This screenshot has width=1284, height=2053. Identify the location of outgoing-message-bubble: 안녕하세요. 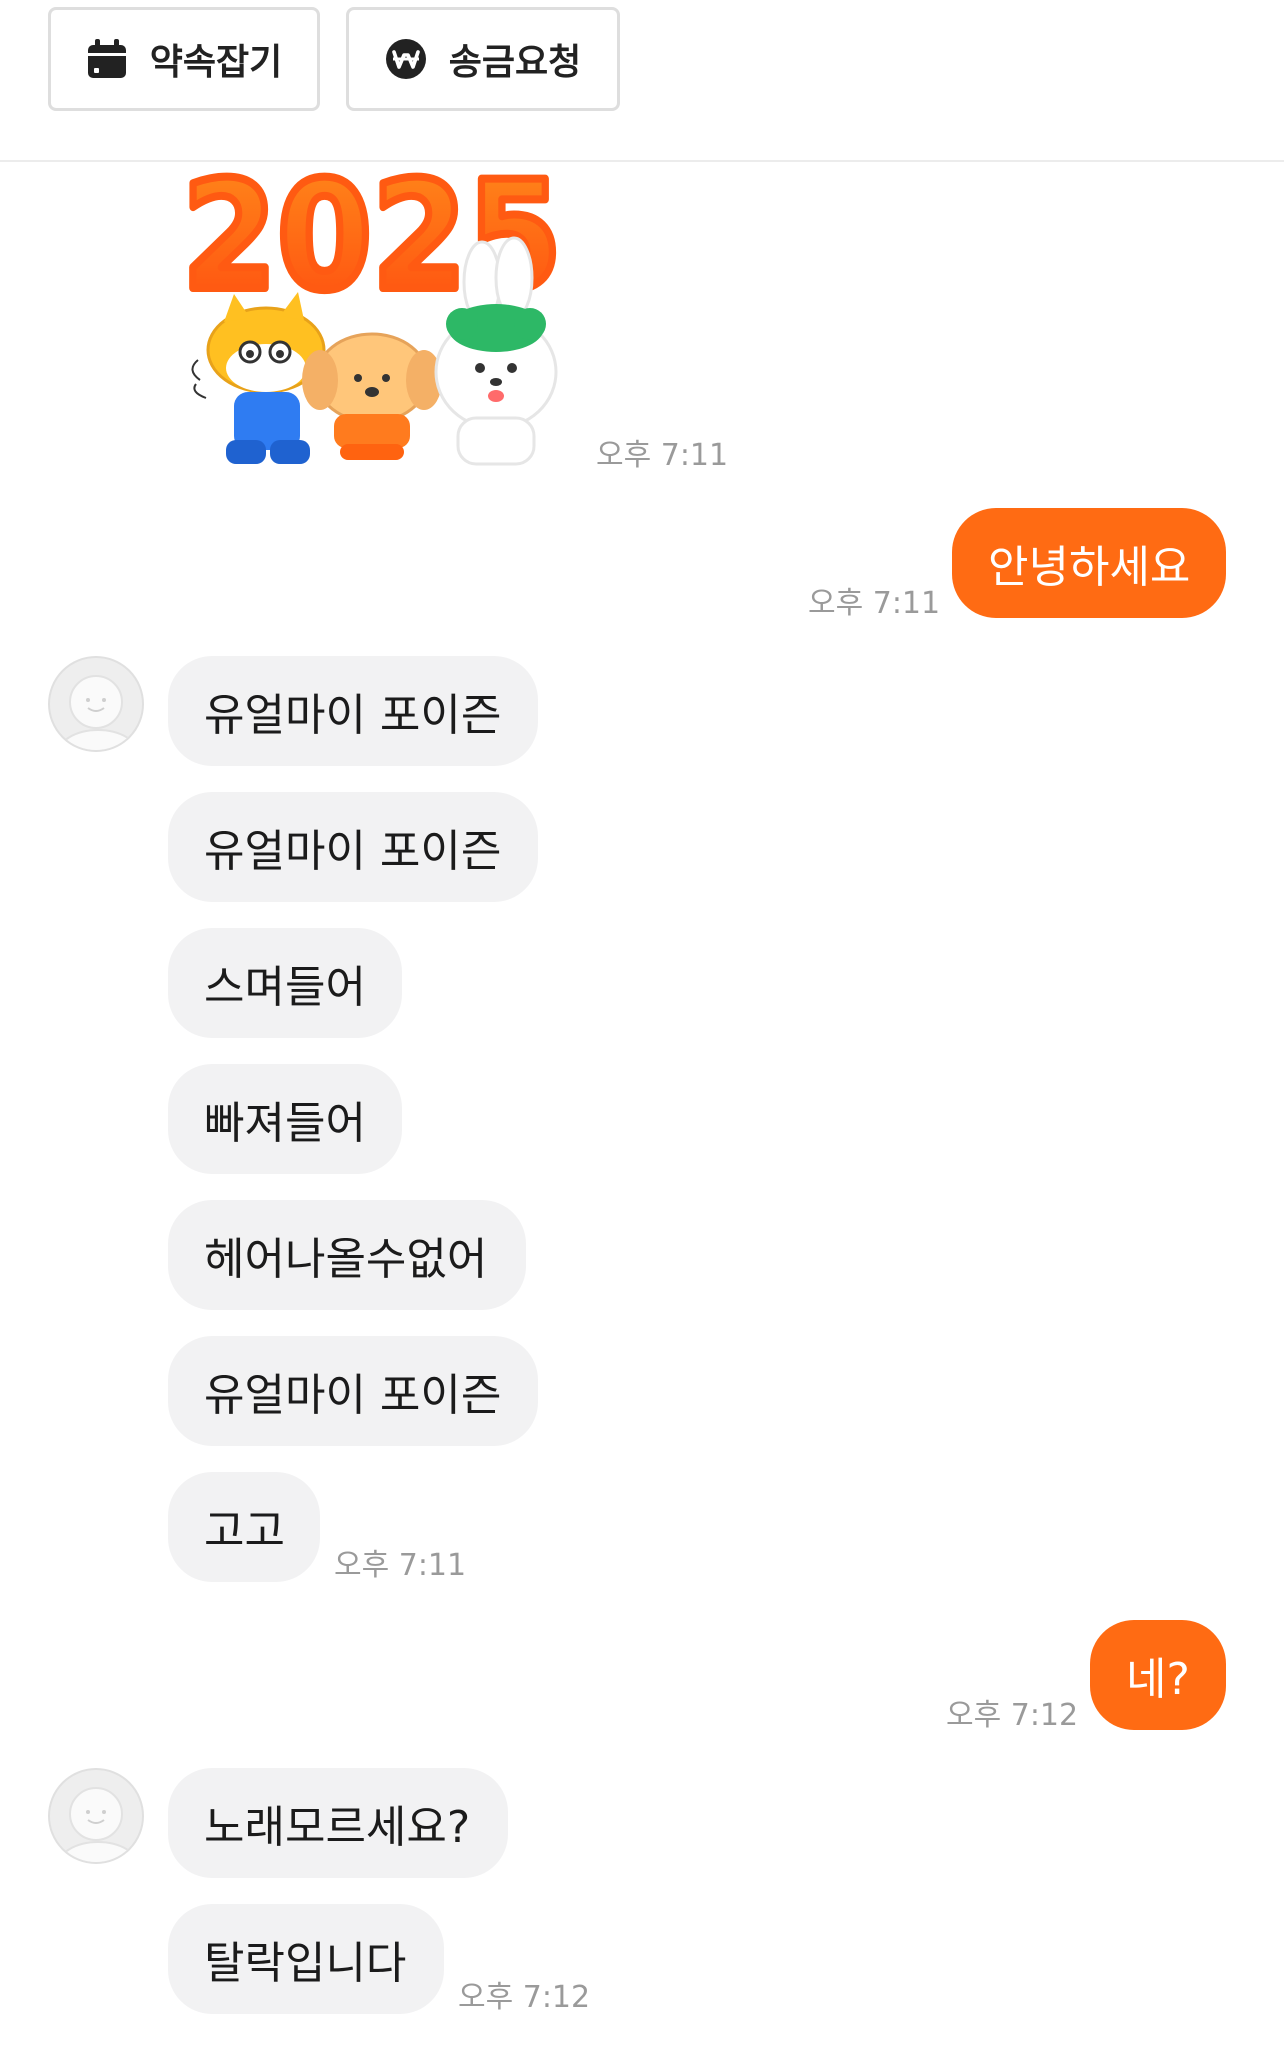
(1089, 563).